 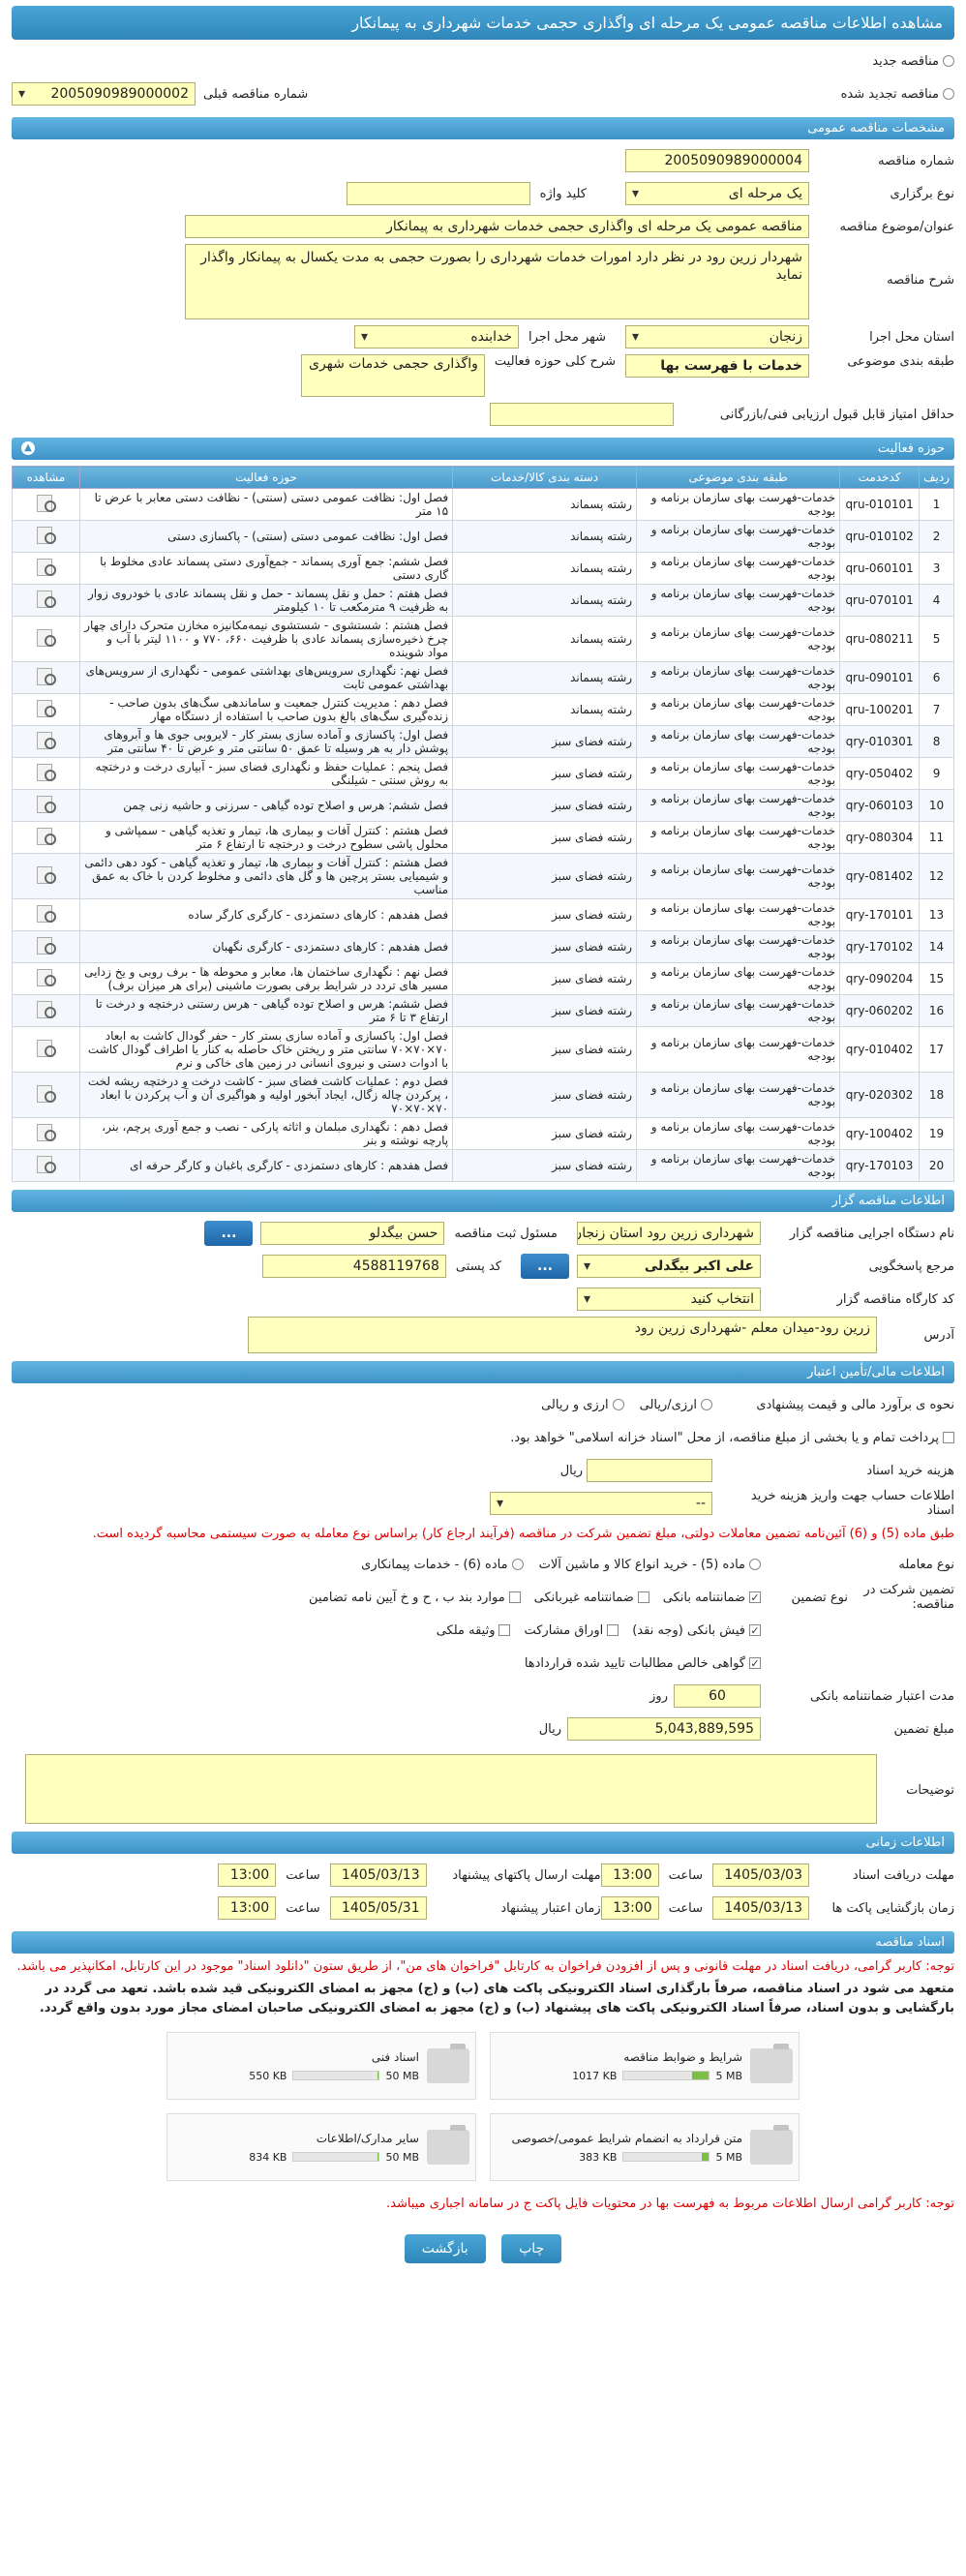 I want to click on document-card: اسناد فنی 550 KB 50 MB, so click(x=321, y=2066).